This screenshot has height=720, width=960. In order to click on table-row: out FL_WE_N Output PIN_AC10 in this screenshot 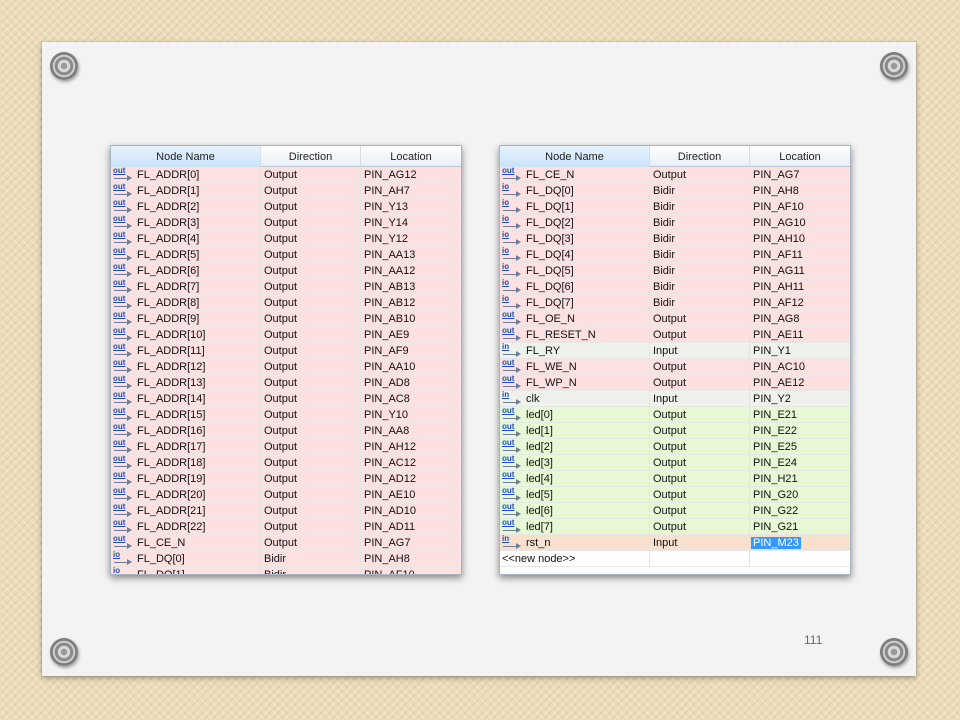, I will do `click(675, 367)`.